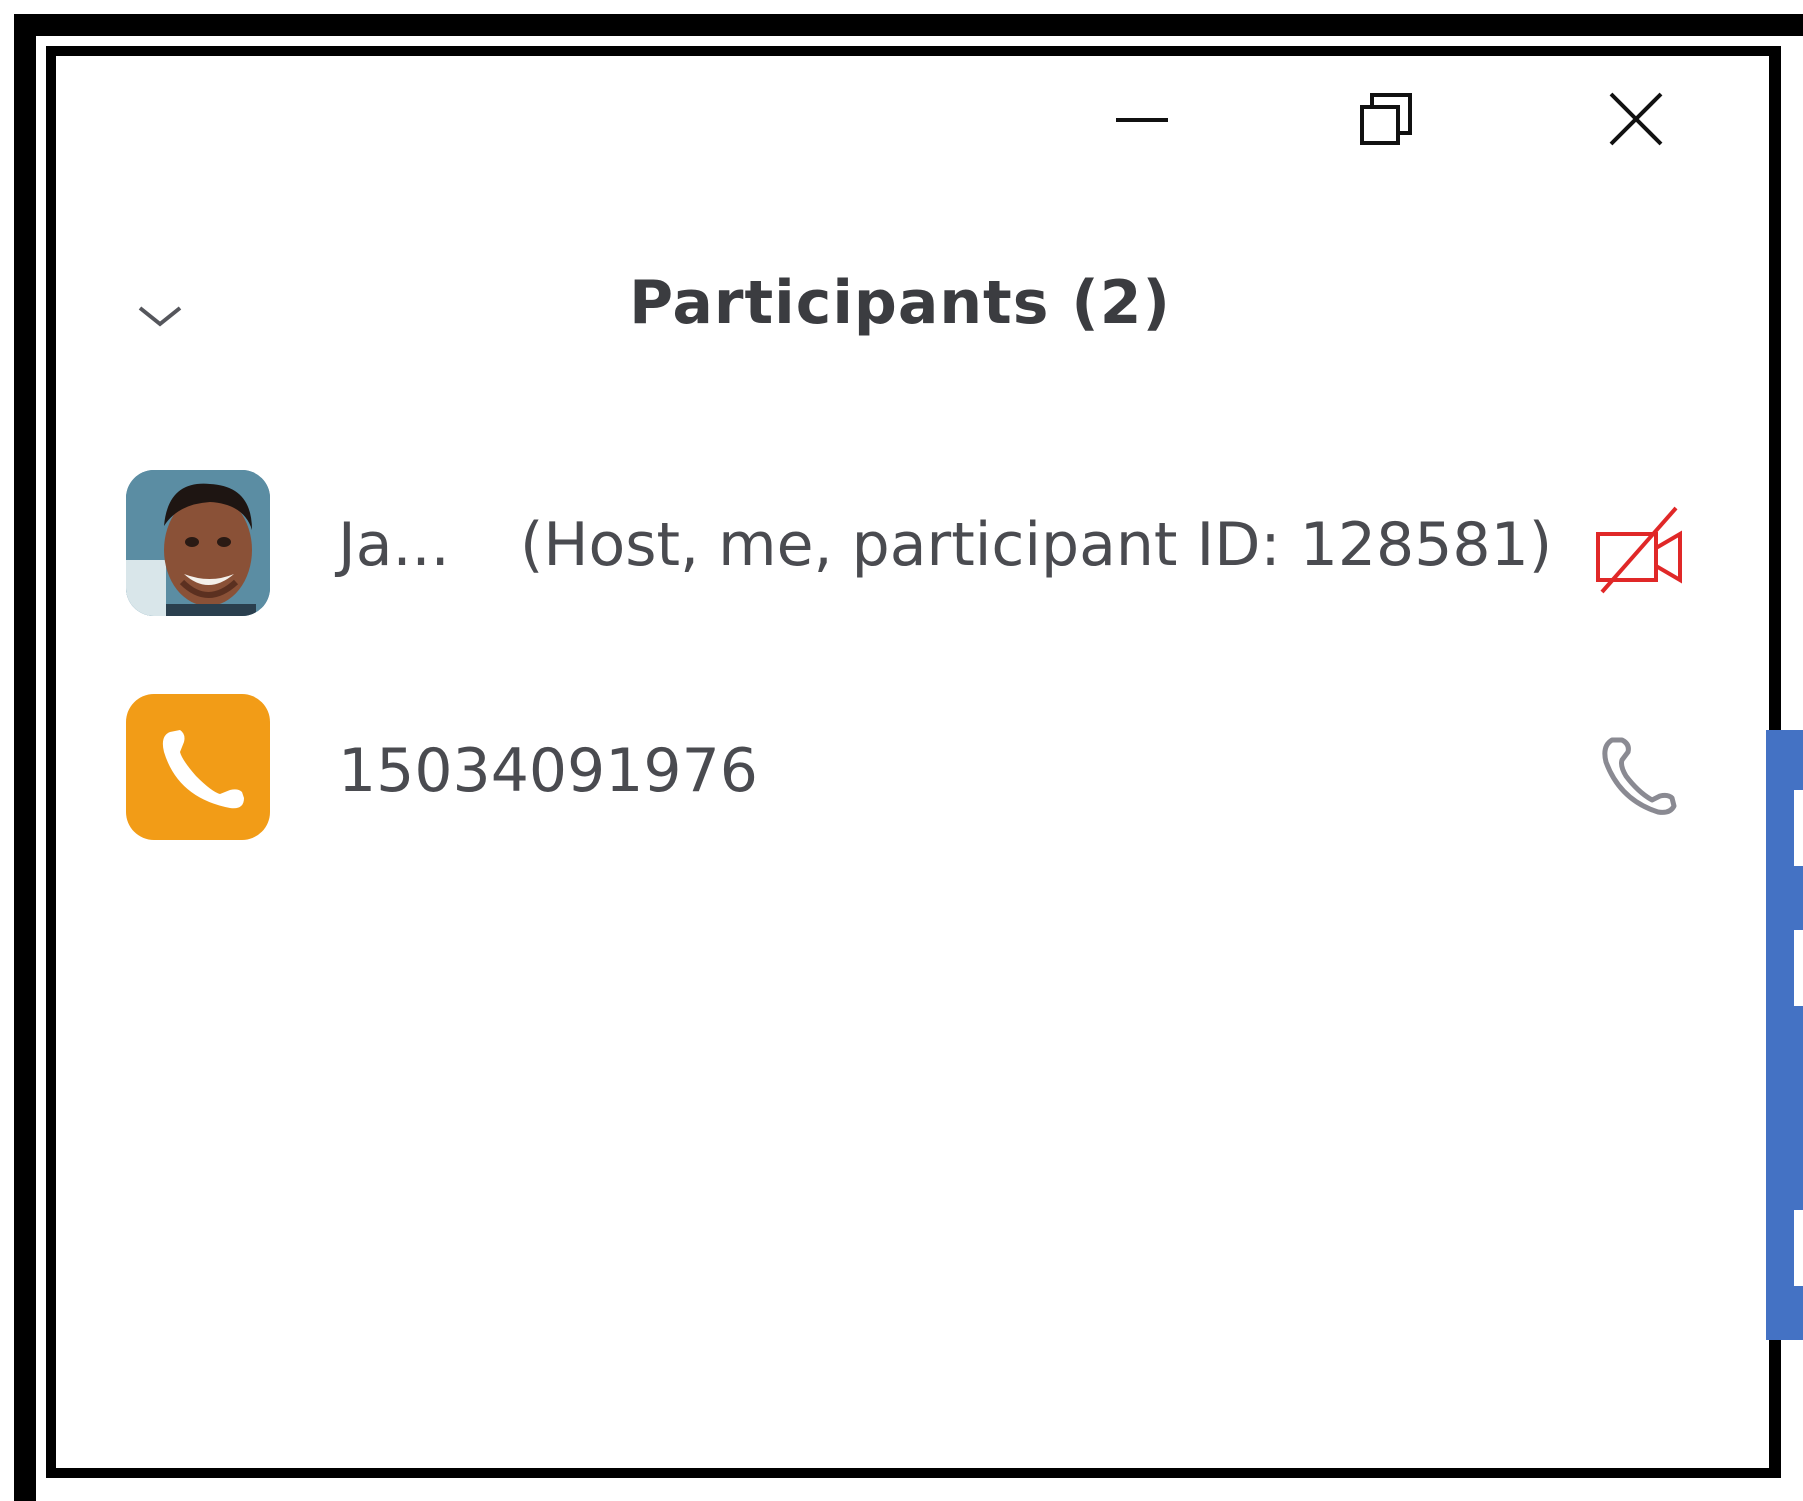 The width and height of the screenshot is (1803, 1501). I want to click on close-button, so click(1636, 119).